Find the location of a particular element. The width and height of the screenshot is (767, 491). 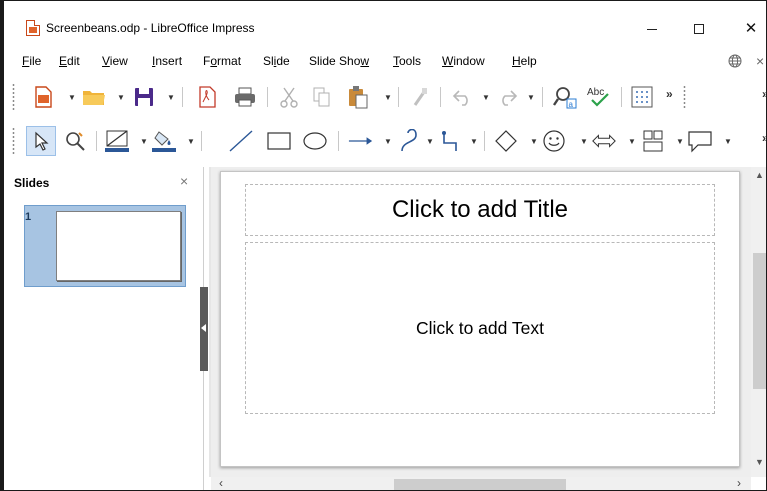

line-color-icon is located at coordinates (117, 141).